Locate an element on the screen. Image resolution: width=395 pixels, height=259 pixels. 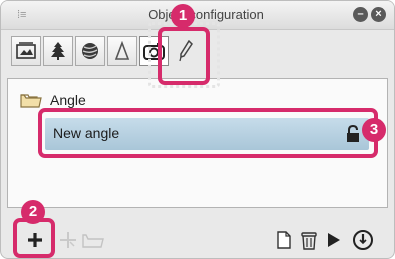
tab-layout is located at coordinates (122, 51).